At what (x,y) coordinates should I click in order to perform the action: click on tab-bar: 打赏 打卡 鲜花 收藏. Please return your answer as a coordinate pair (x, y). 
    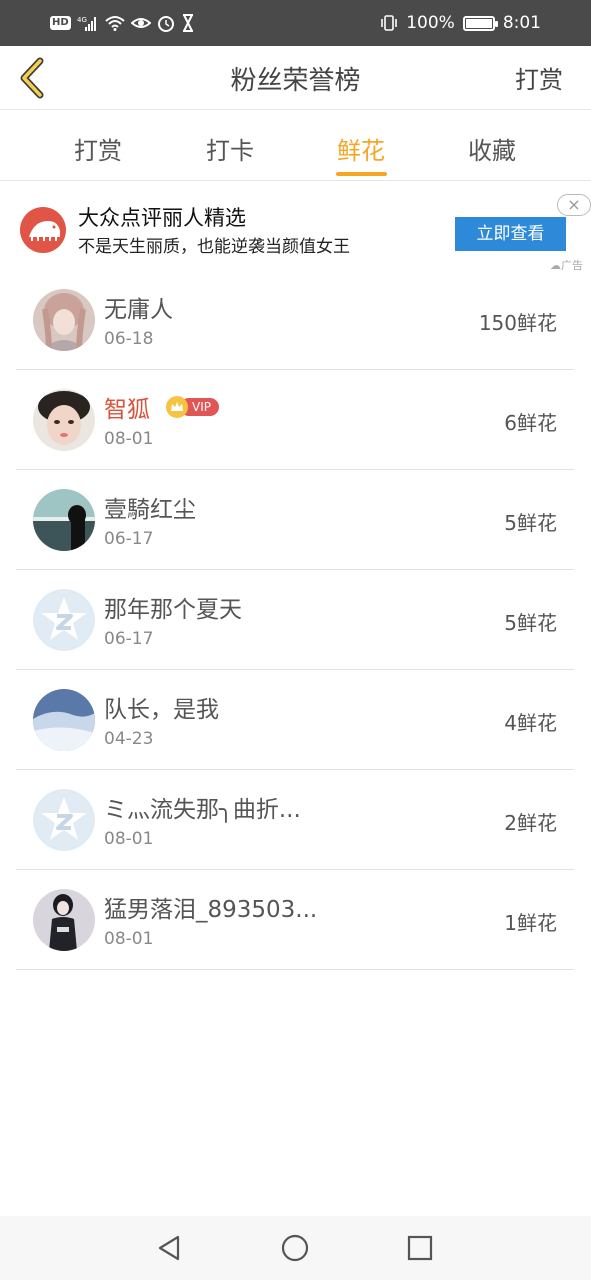
    Looking at the image, I should click on (295, 146).